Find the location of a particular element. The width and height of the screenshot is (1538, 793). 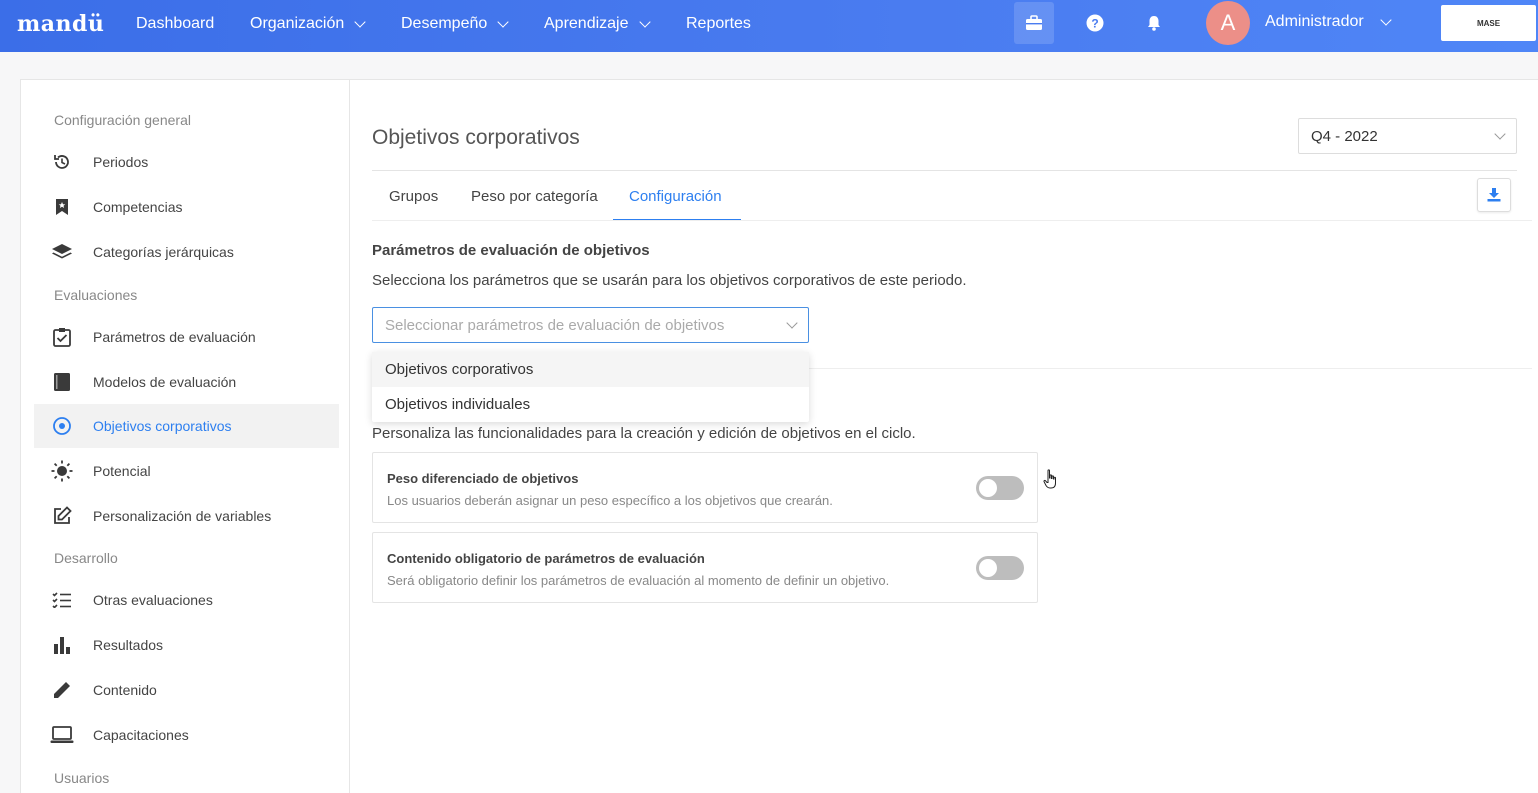

nav-dashboard-label: Dashboard is located at coordinates (175, 23).